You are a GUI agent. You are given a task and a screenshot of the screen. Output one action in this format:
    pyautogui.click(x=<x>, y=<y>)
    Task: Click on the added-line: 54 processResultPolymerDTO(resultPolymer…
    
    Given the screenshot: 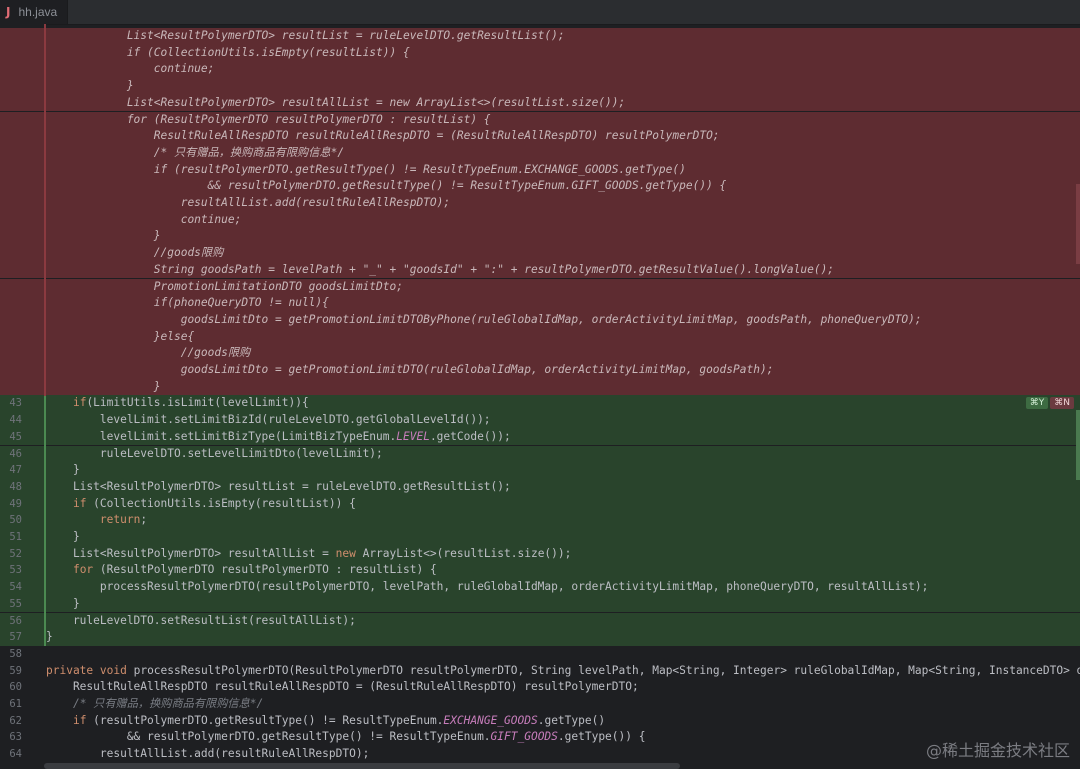 What is the action you would take?
    pyautogui.click(x=540, y=587)
    